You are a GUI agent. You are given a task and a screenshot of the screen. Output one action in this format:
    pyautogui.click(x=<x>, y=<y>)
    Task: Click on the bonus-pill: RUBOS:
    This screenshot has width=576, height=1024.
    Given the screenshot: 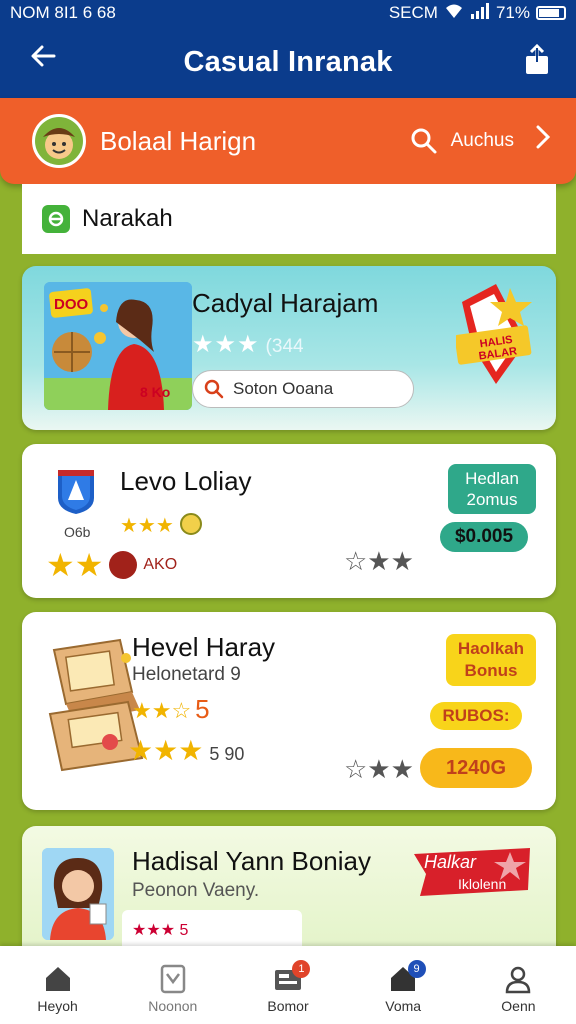 What is the action you would take?
    pyautogui.click(x=476, y=716)
    